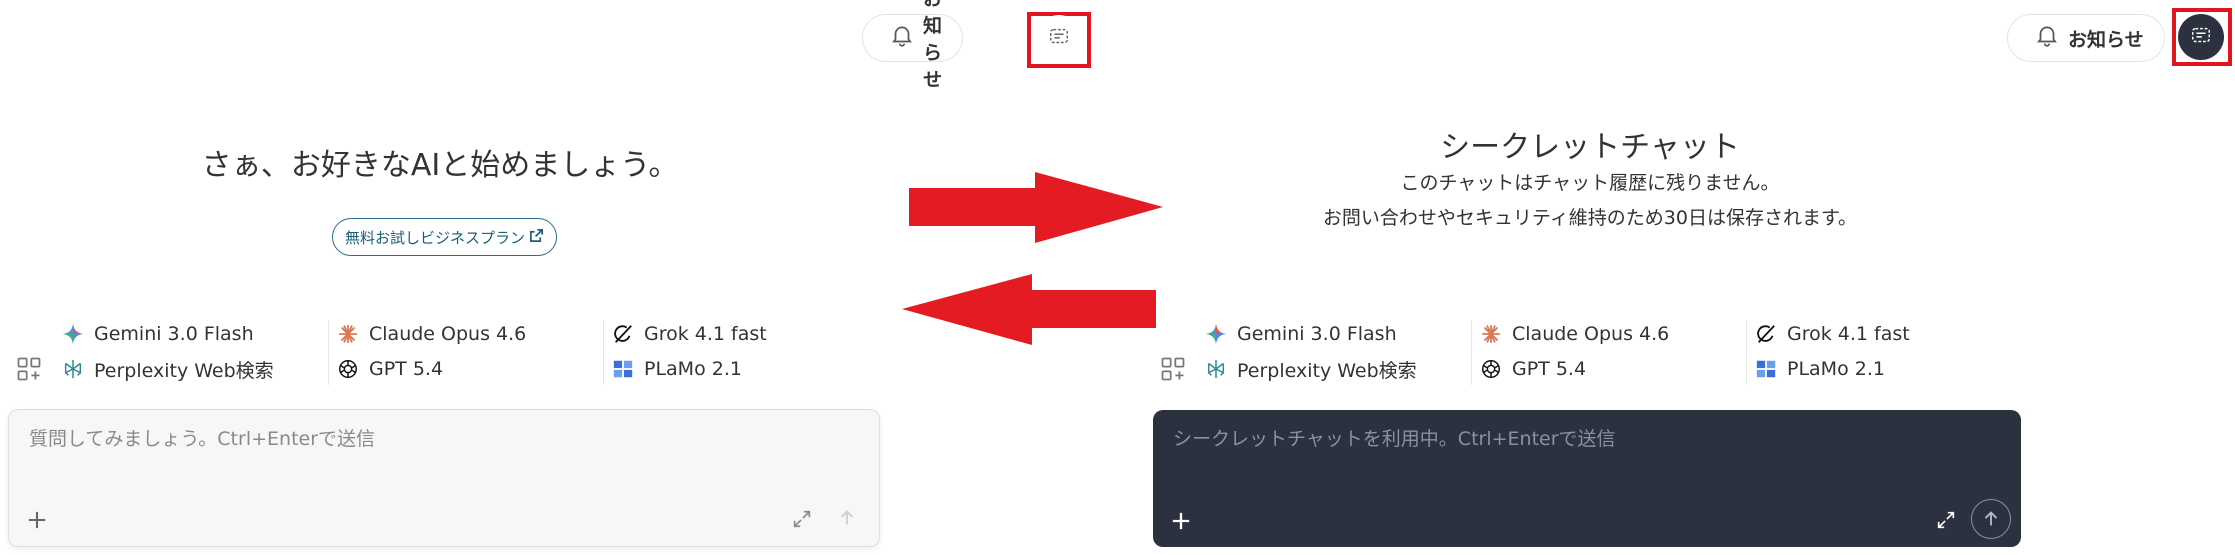 The height and width of the screenshot is (555, 2235). Describe the element at coordinates (1590, 218) in the screenshot. I see `description-line: お問い合わせやセキュリティ維持のため30日は保存されます。` at that location.